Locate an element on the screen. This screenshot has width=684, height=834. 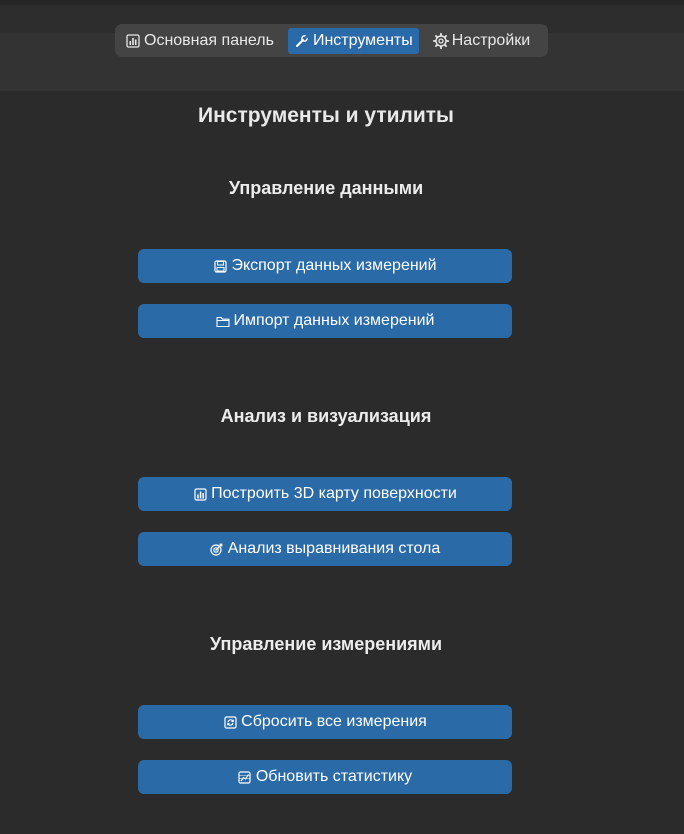
export-data-button: Экспорт данных измерений is located at coordinates (325, 266).